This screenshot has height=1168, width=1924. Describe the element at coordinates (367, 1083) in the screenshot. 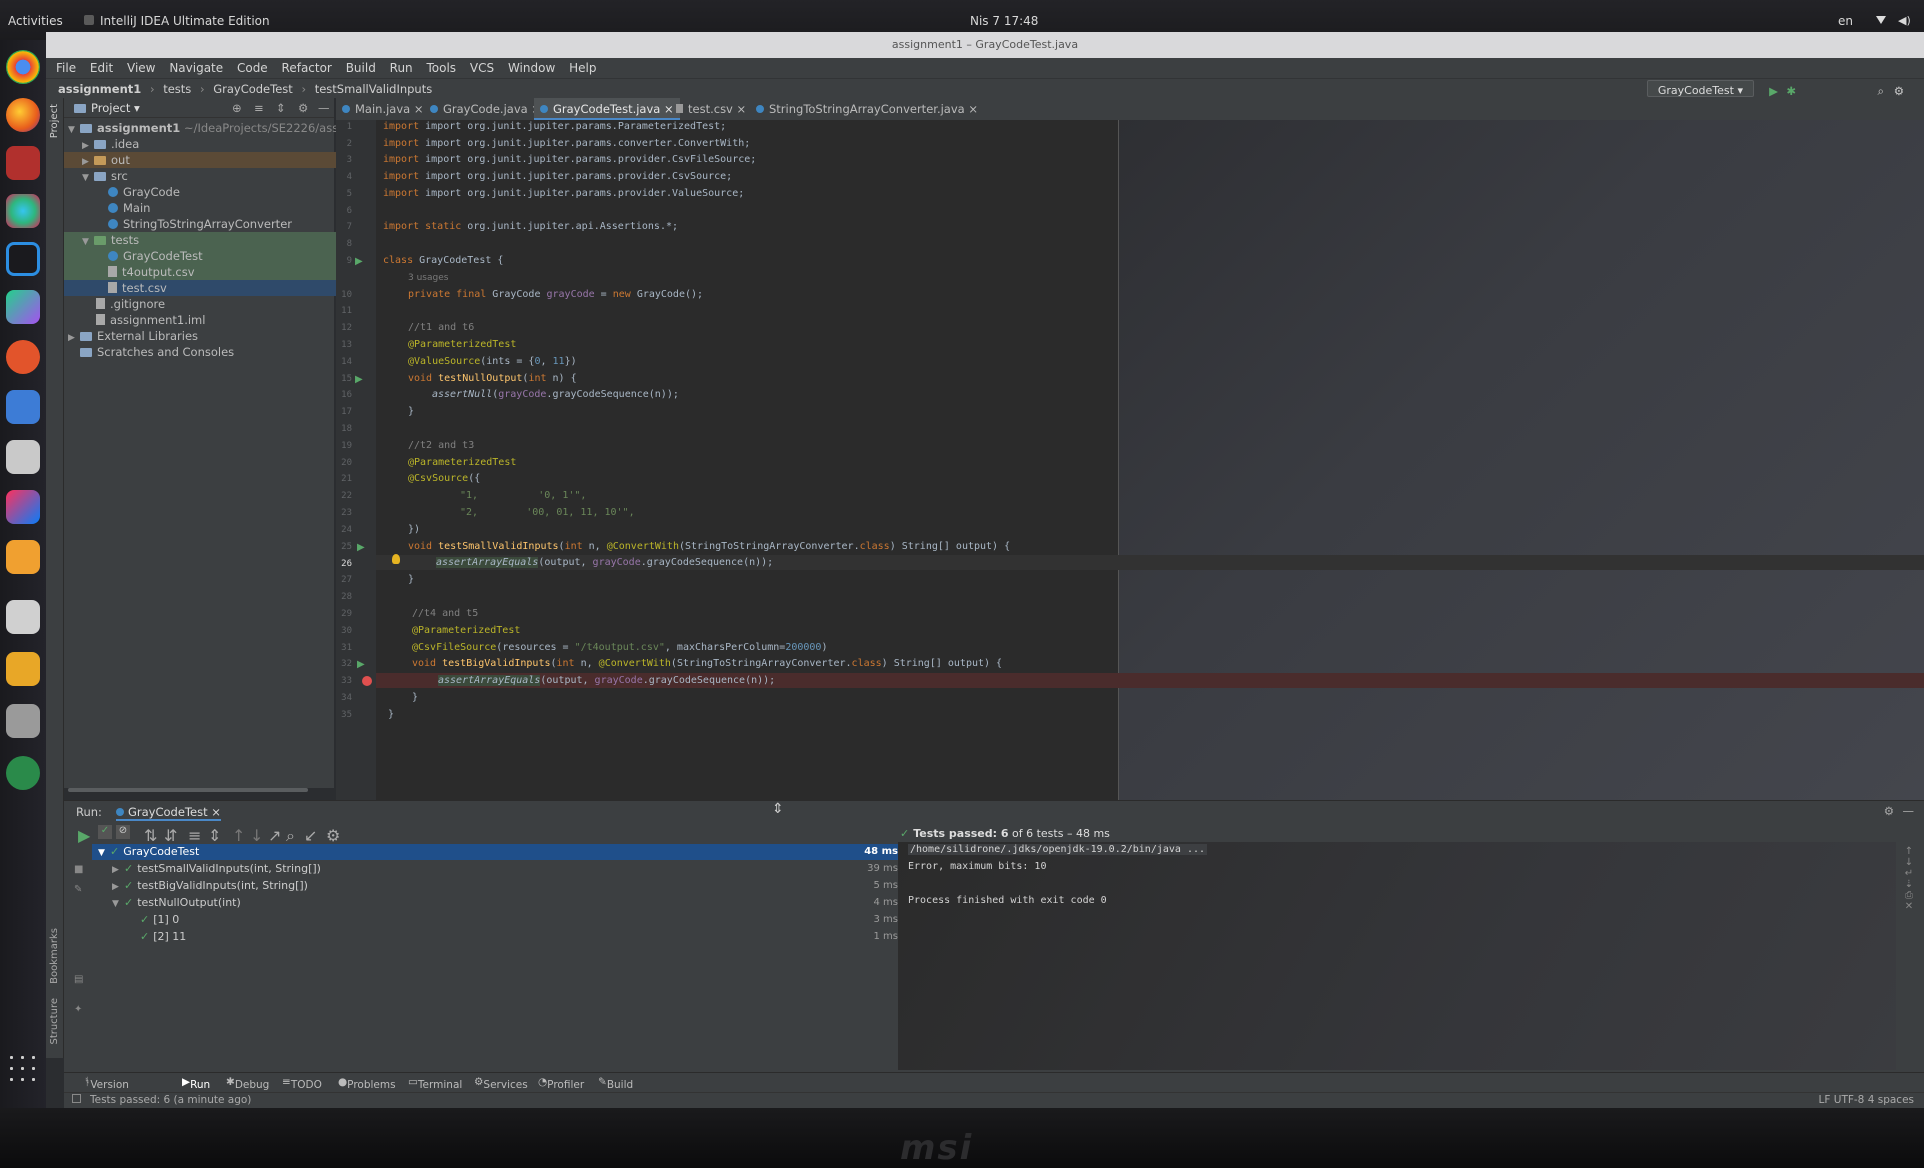

I see `tool-problems: ● Problems` at that location.